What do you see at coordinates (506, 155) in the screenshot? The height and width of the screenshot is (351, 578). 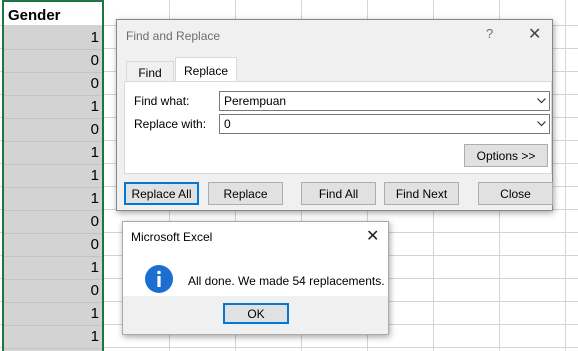 I see `options-button: Options >>` at bounding box center [506, 155].